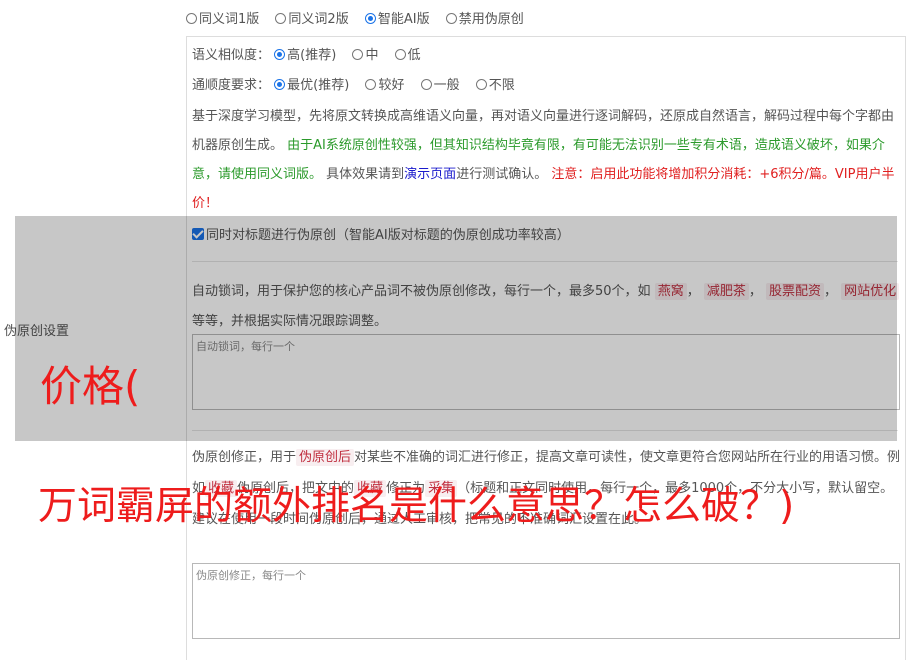  I want to click on correction-input, so click(546, 601).